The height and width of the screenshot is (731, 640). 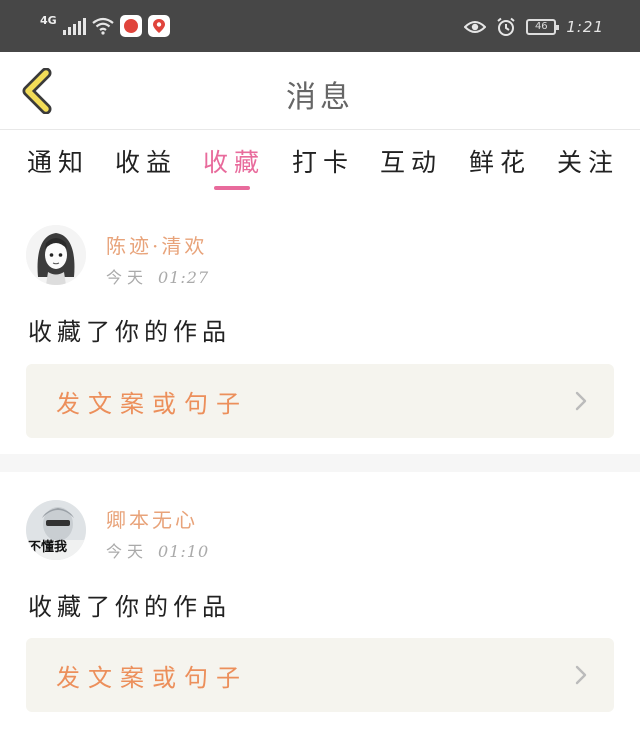 I want to click on tab-notifications: 通知, so click(x=58, y=161).